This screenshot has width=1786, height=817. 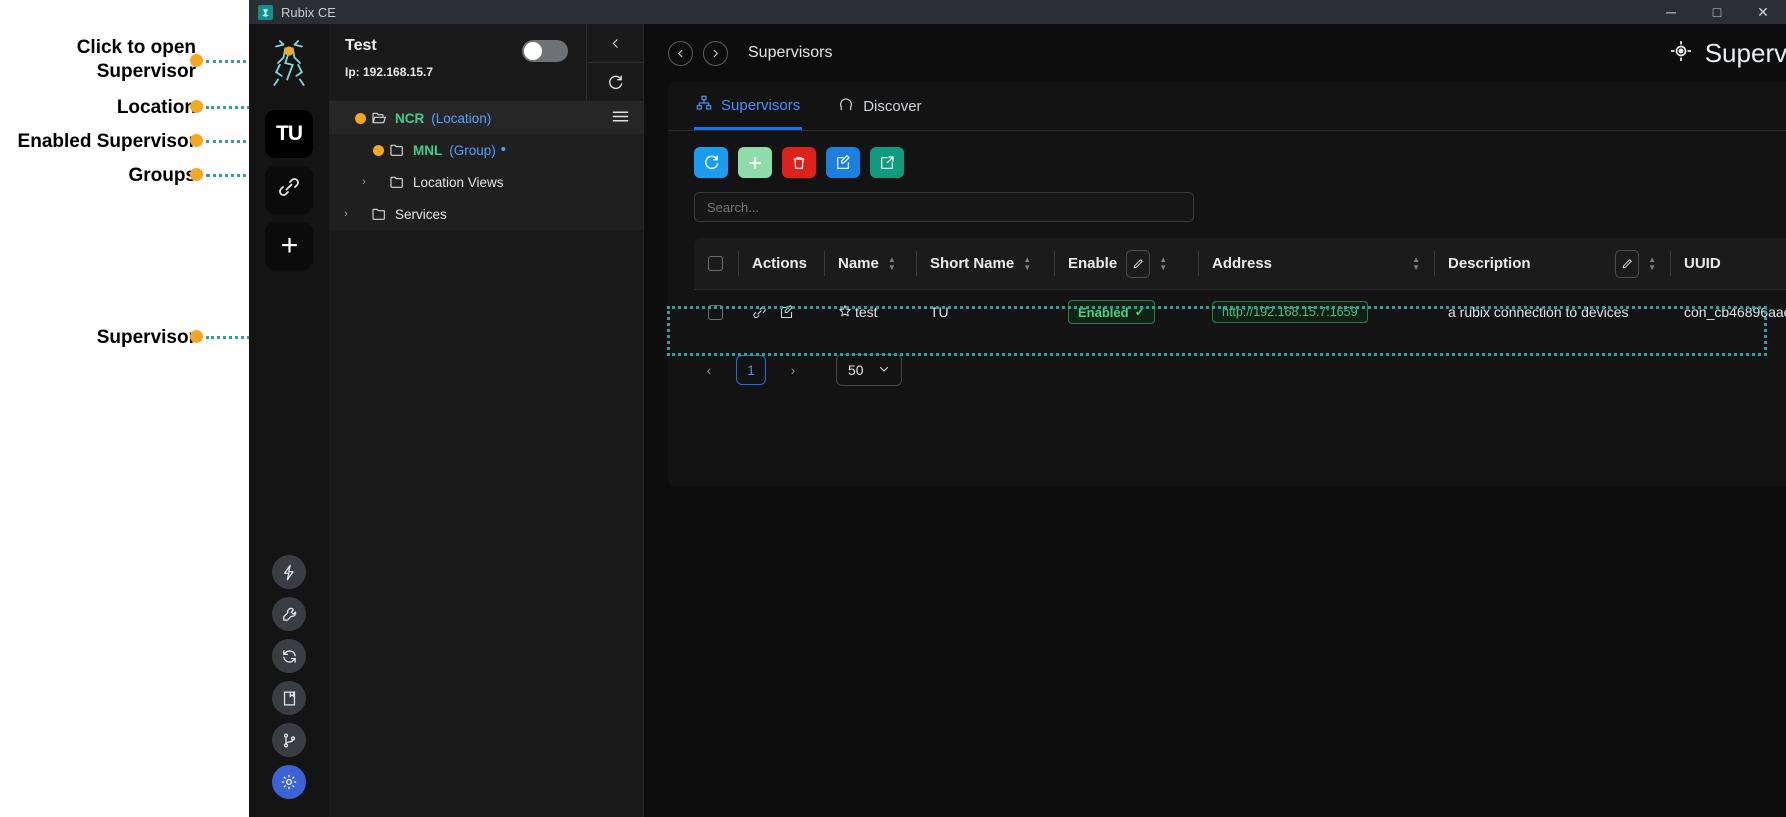 What do you see at coordinates (461, 118) in the screenshot?
I see `tree-node-ncr-kind: (Location)` at bounding box center [461, 118].